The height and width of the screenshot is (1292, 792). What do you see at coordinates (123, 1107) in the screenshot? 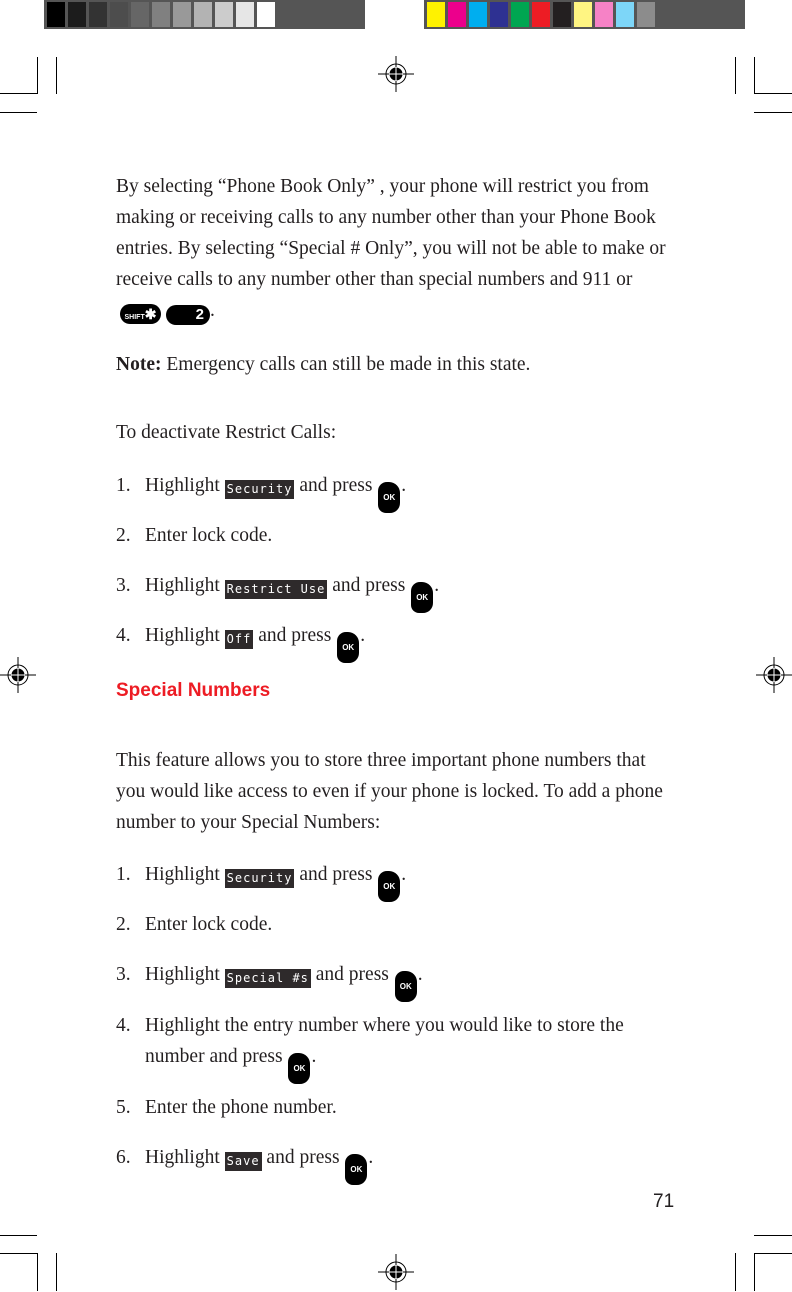
I see `step-number: 5.` at bounding box center [123, 1107].